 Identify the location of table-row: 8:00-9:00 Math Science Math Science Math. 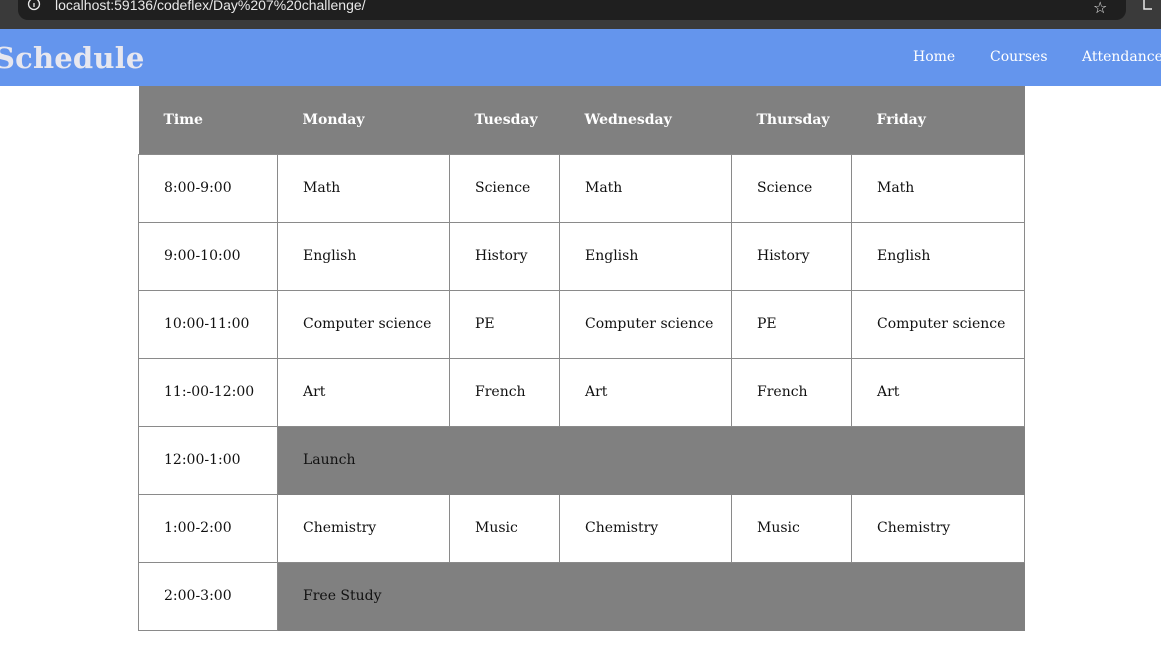
(581, 188).